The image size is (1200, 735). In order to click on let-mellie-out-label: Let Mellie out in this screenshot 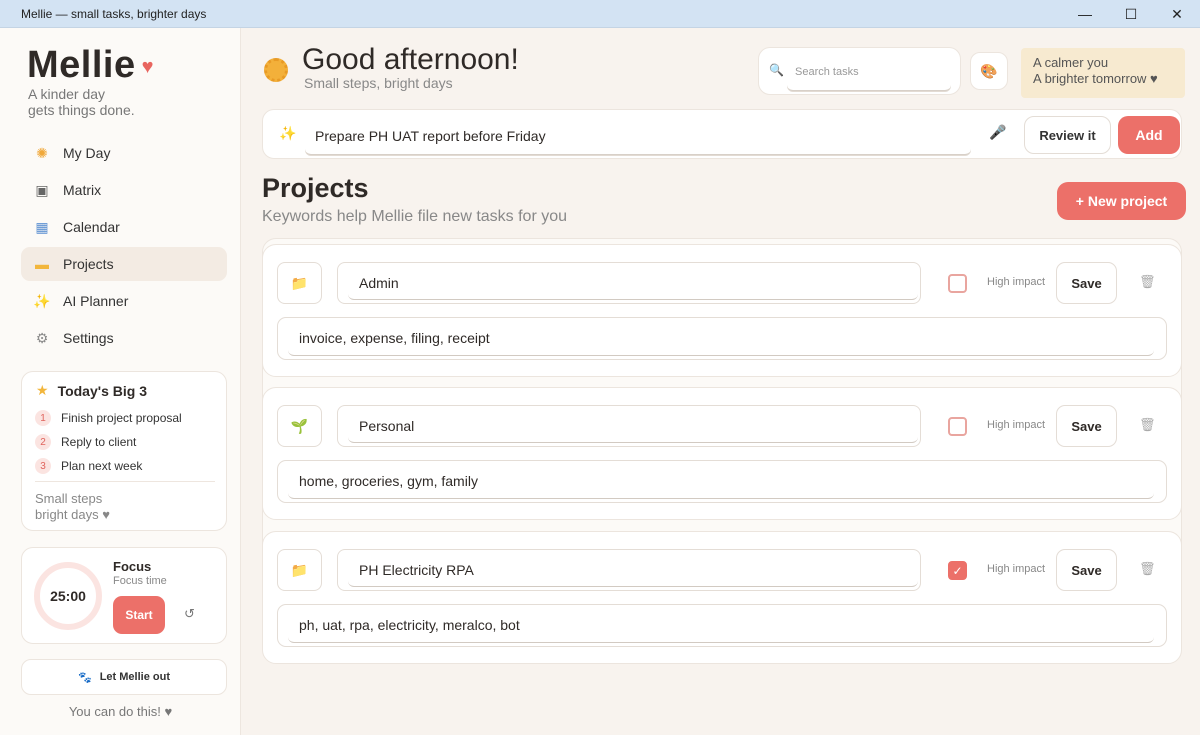, I will do `click(134, 677)`.